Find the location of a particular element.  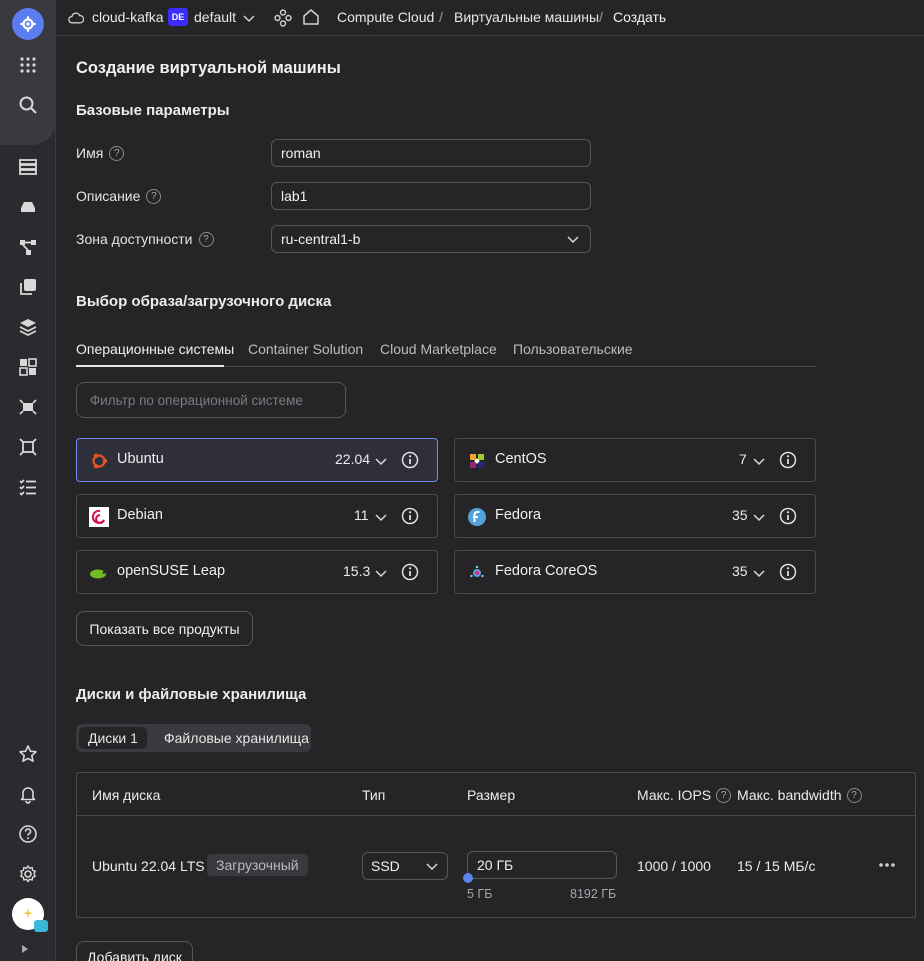

basic-section-title: Базовые параметры is located at coordinates (153, 110).